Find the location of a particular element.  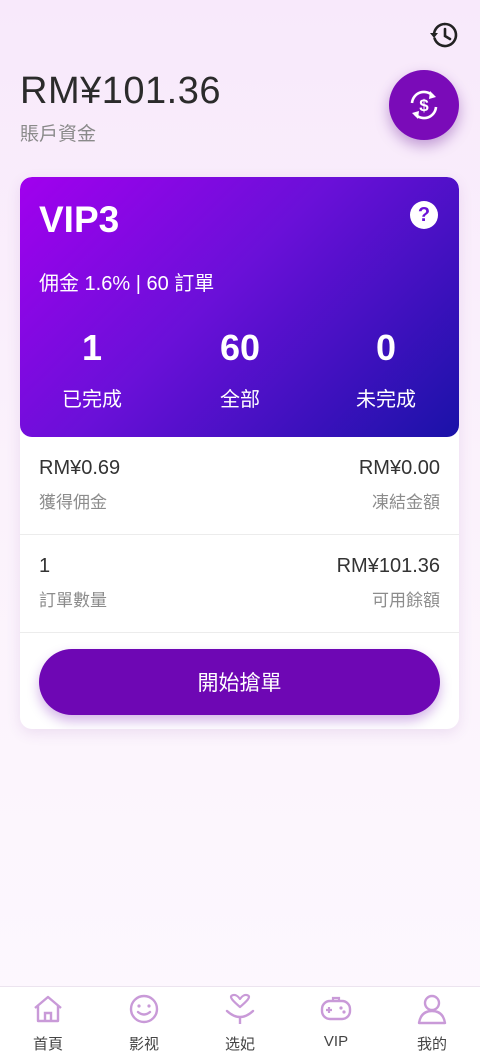

stat-value: 0 is located at coordinates (386, 347).